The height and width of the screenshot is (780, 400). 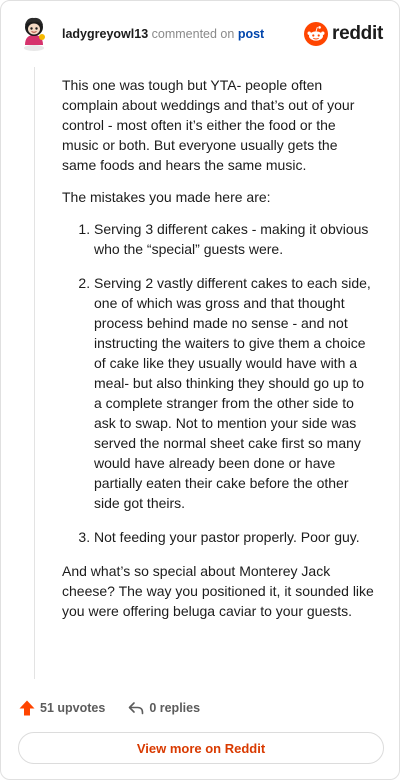 What do you see at coordinates (316, 34) in the screenshot?
I see `reddit-logo-icon` at bounding box center [316, 34].